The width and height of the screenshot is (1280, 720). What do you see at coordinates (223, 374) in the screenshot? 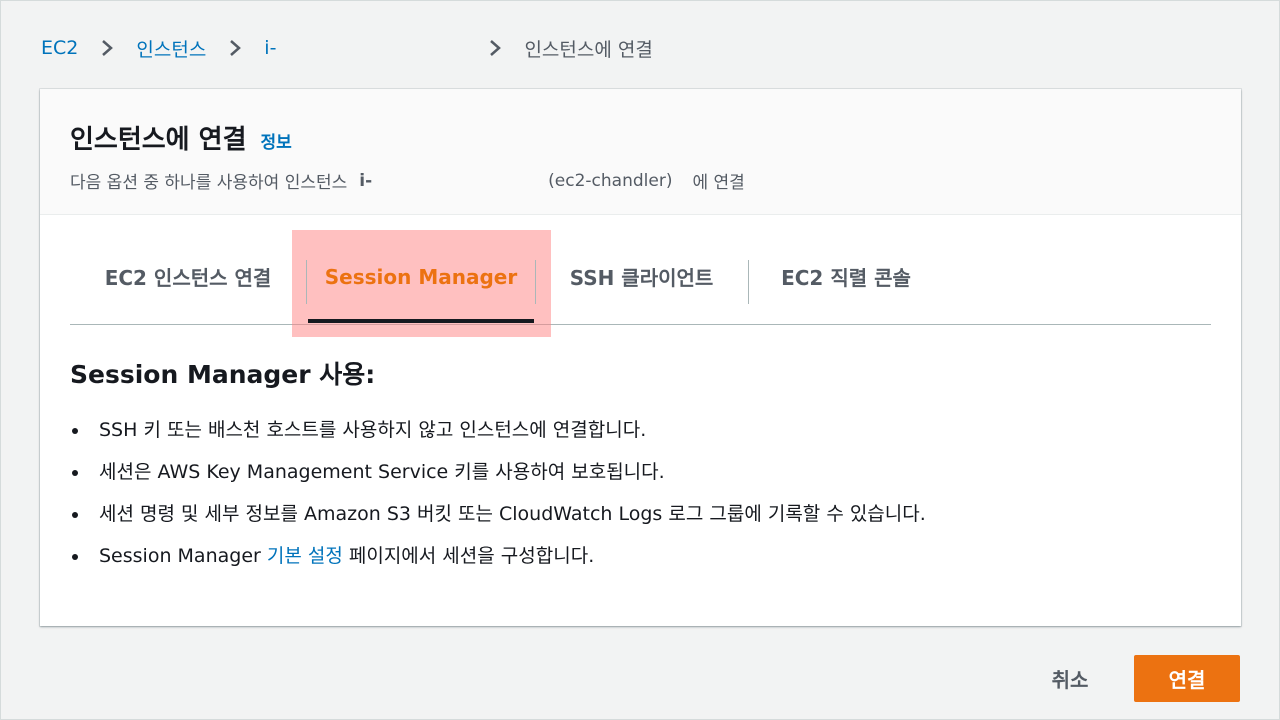
I see `content-title: Session Manager 사용:` at bounding box center [223, 374].